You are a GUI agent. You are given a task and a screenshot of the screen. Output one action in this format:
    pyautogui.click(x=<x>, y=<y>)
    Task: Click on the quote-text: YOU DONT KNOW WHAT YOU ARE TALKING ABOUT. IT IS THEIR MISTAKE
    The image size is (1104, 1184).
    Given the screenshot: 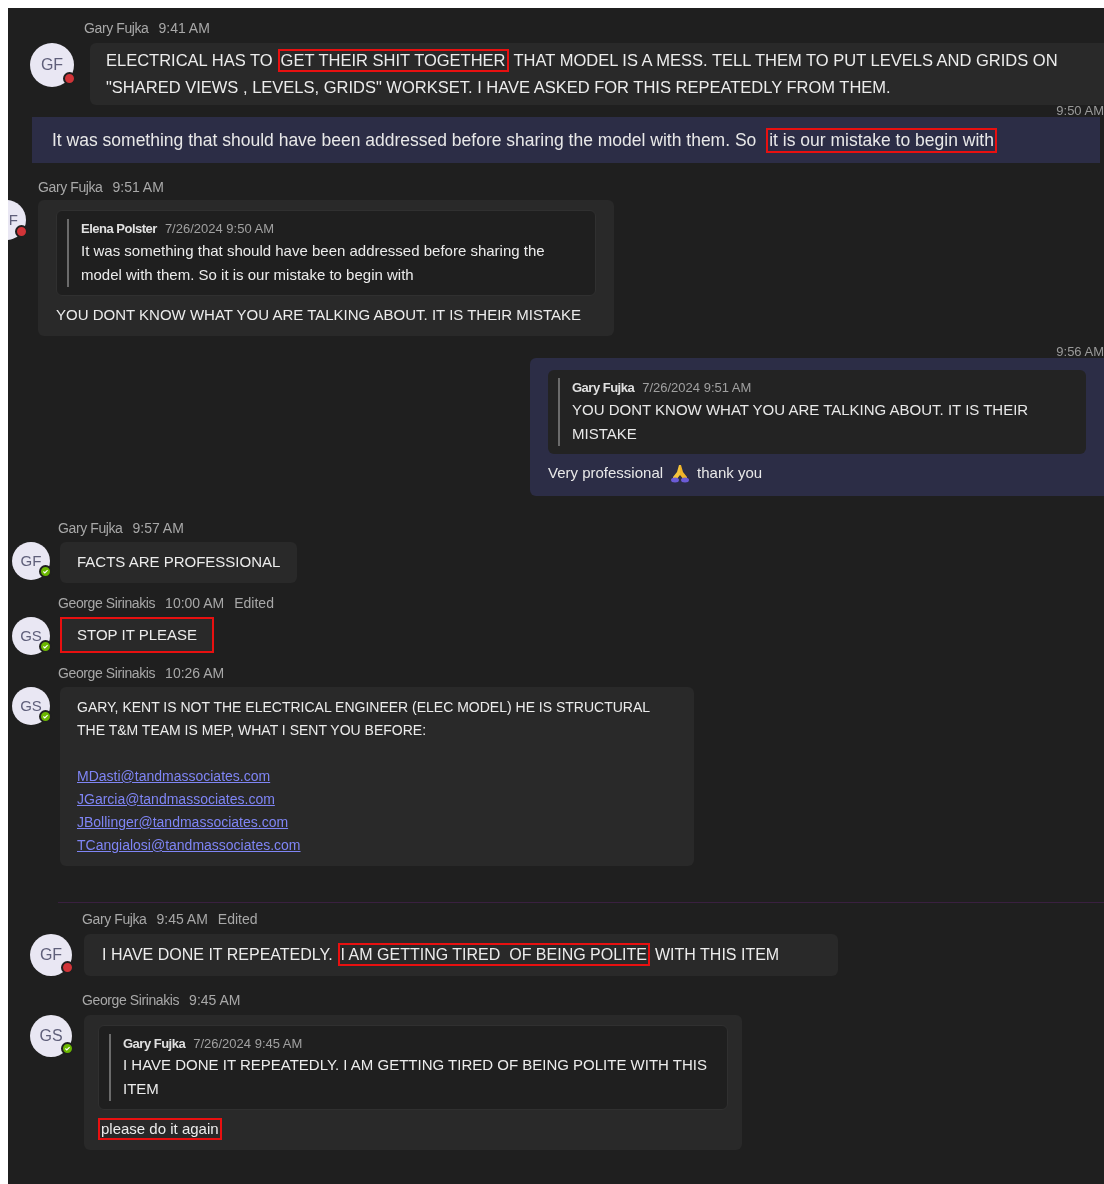 What is the action you would take?
    pyautogui.click(x=801, y=421)
    